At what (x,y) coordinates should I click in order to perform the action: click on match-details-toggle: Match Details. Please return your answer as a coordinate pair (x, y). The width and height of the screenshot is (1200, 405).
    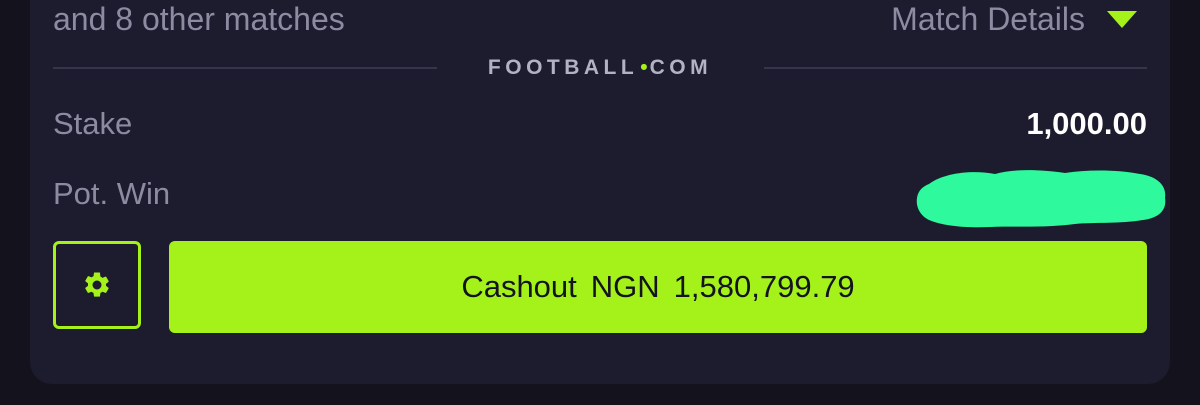
    Looking at the image, I should click on (1014, 19).